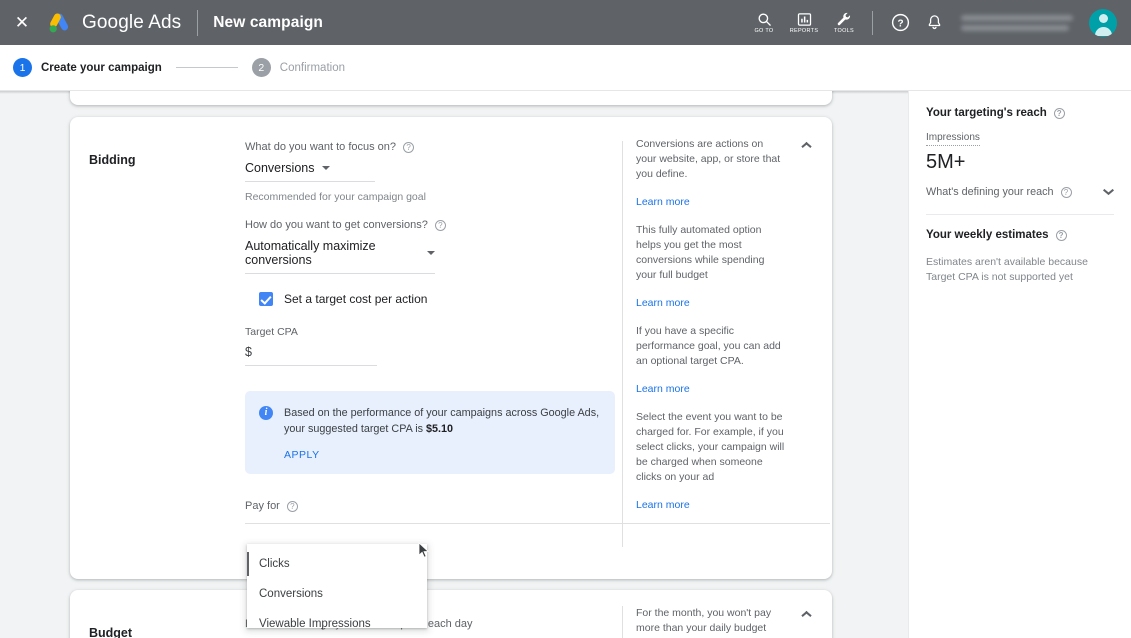 The image size is (1131, 638). Describe the element at coordinates (804, 22) in the screenshot. I see `reports-icon: REPORTS` at that location.